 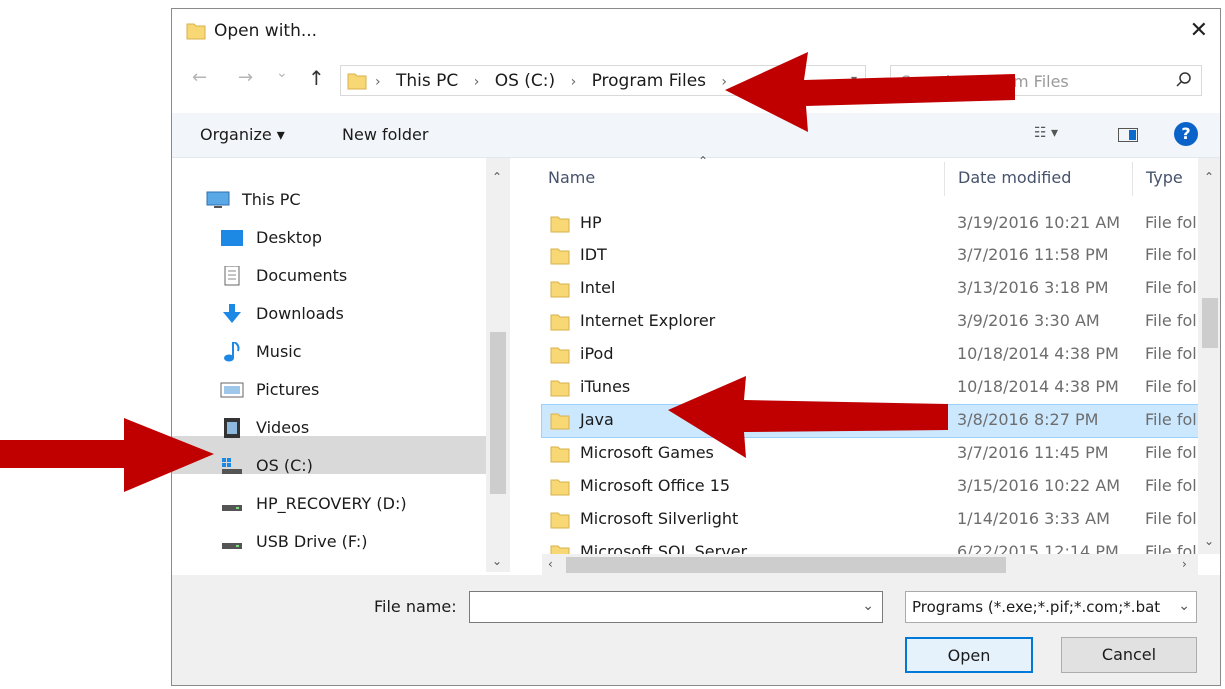 I want to click on file-name: IDT, so click(x=593, y=254).